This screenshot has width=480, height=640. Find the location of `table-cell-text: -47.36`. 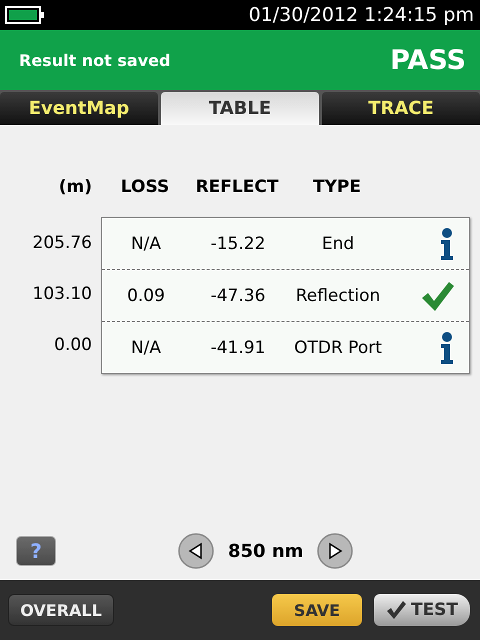

table-cell-text: -47.36 is located at coordinates (238, 296).